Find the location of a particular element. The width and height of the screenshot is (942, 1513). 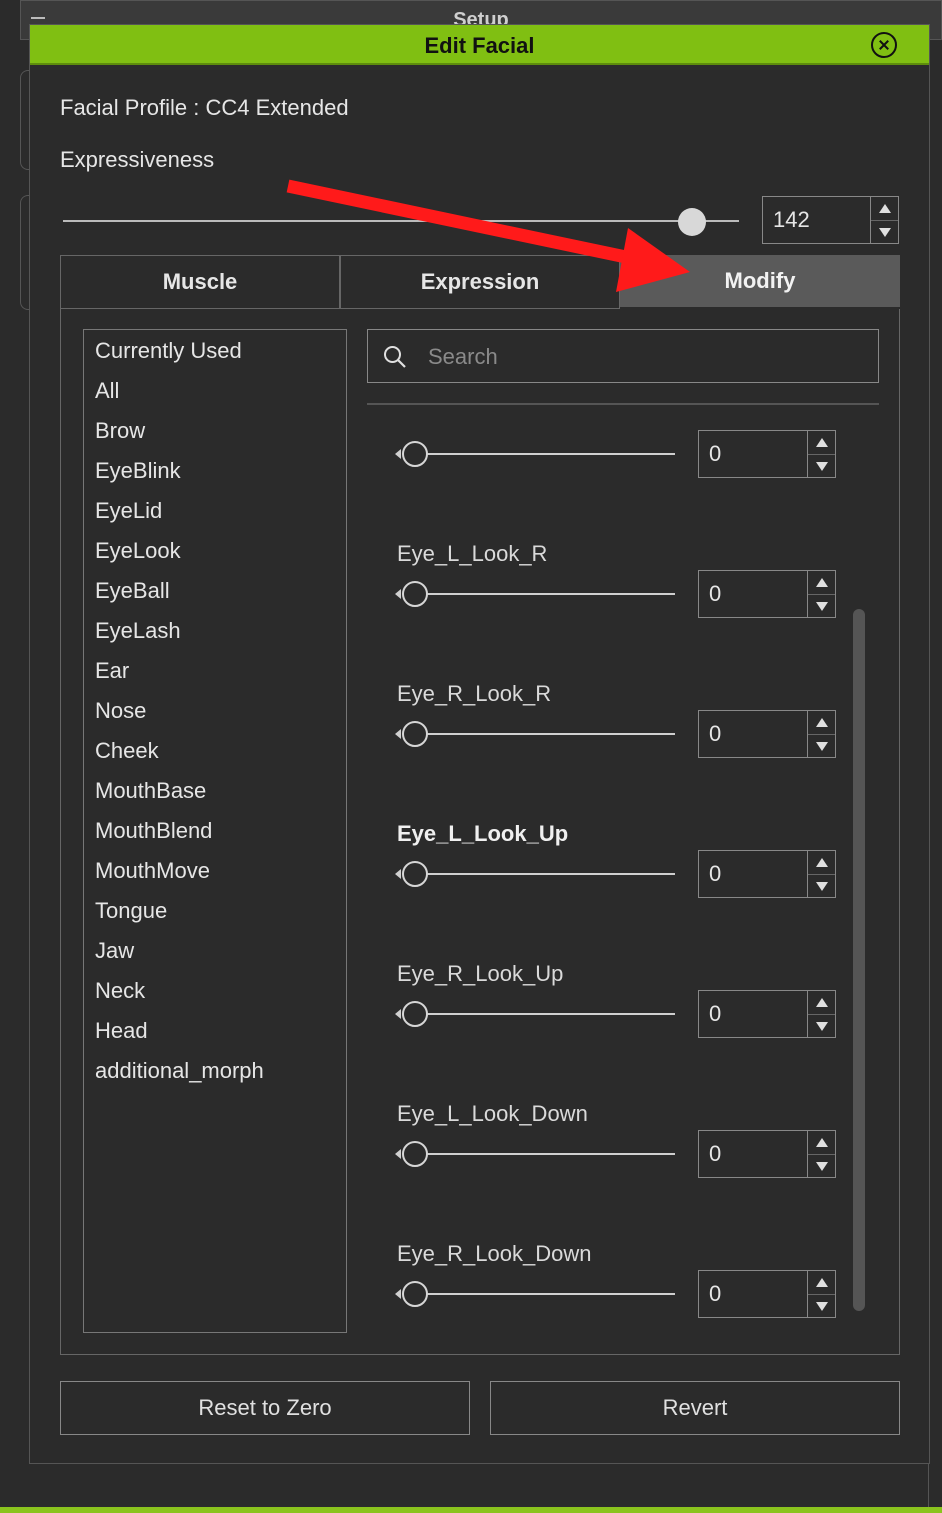

morph-label: Eye_L_Look_R is located at coordinates (472, 553).